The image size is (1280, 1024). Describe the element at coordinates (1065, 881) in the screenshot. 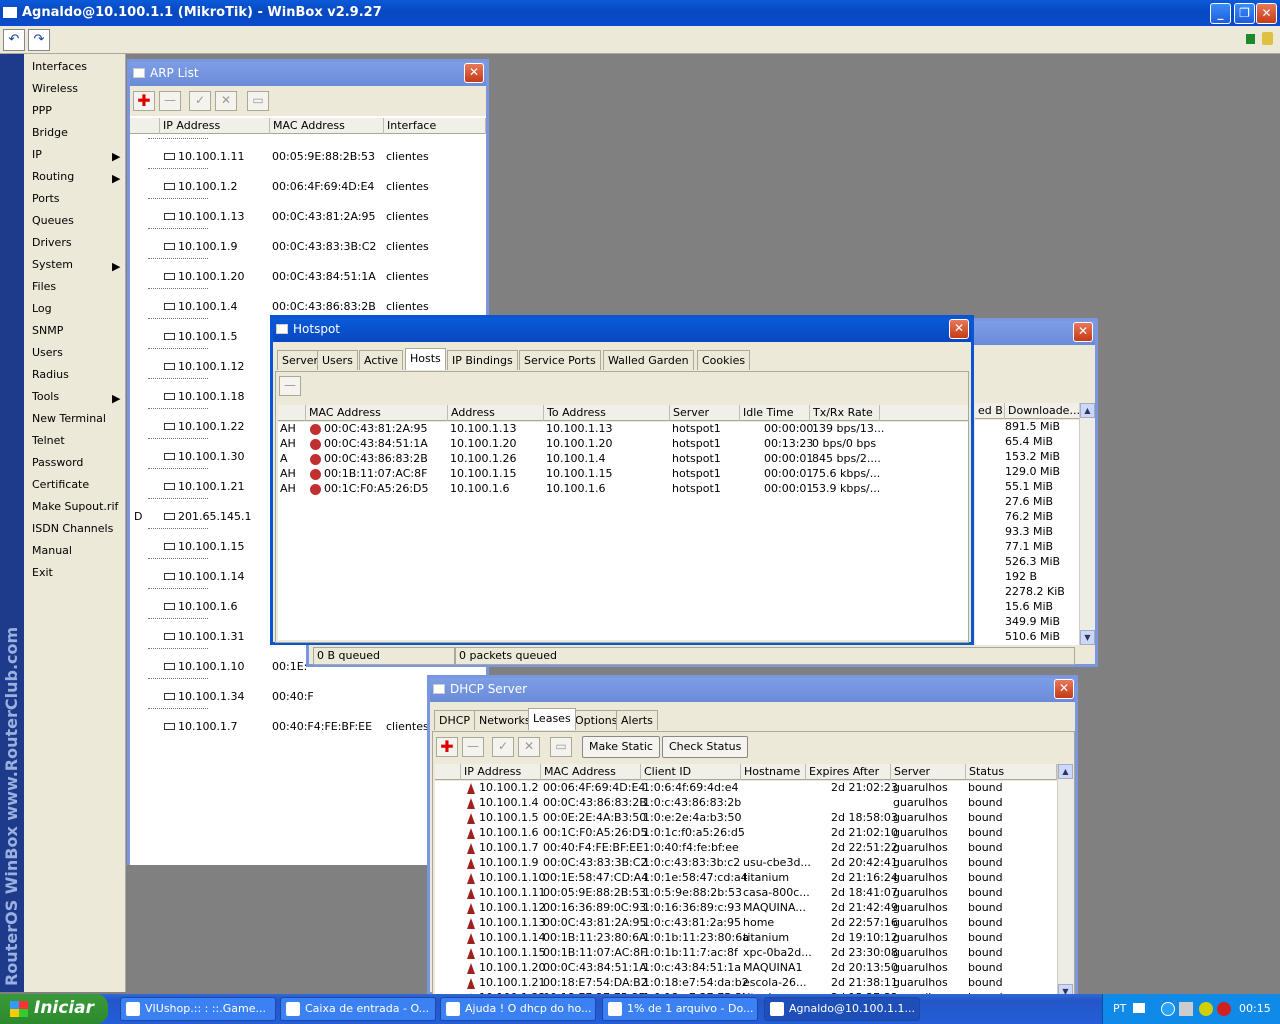

I see `dhcp-scrollbar: ▲ ▼` at that location.